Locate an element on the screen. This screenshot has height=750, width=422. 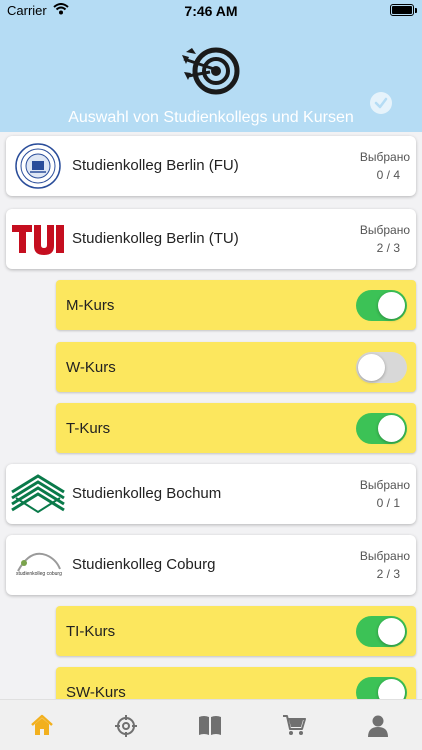
selected-count: 0 / 1 is located at coordinates (388, 503).